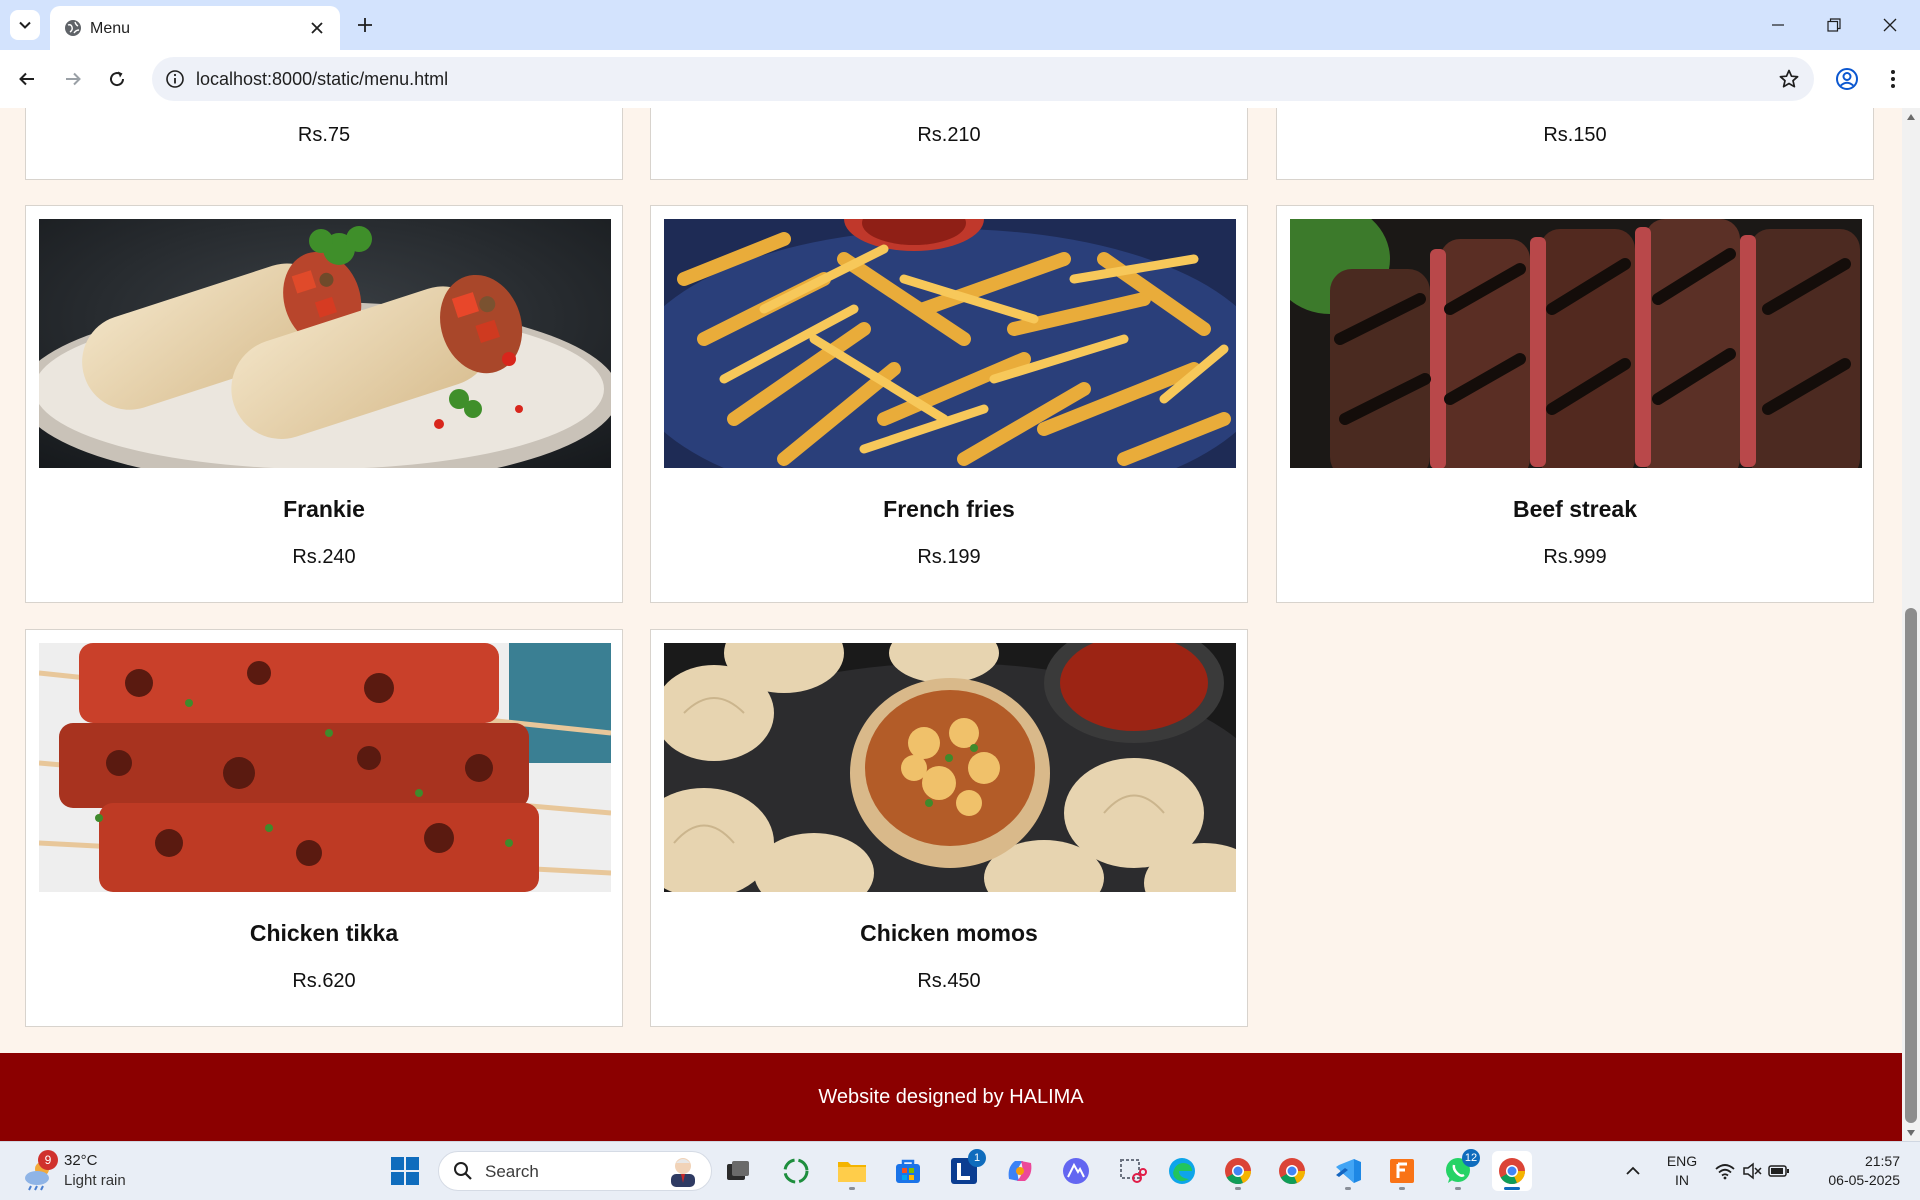  I want to click on forward-button, so click(73, 79).